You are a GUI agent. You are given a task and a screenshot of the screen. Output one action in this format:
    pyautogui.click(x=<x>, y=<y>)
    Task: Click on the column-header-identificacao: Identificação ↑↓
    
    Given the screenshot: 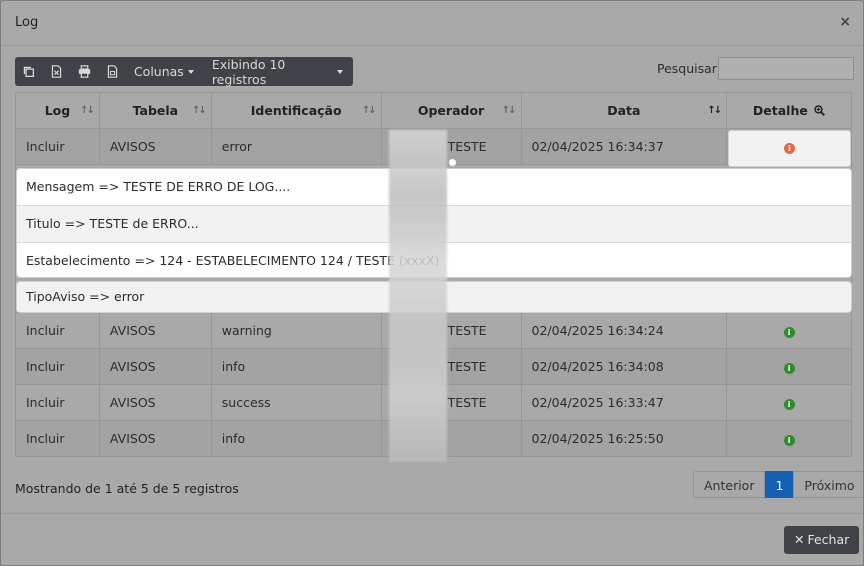 What is the action you would take?
    pyautogui.click(x=296, y=110)
    